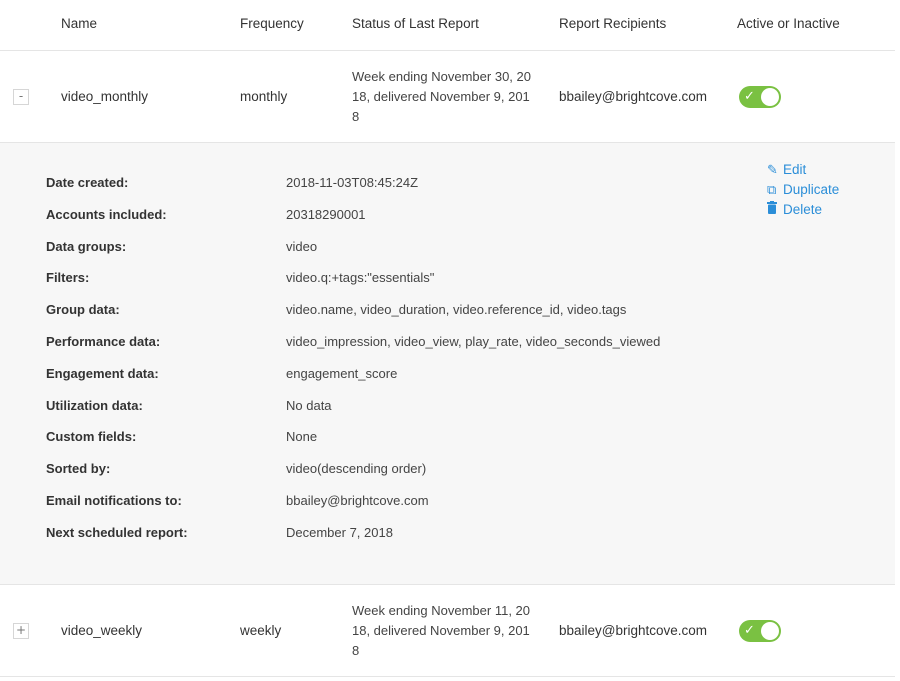  Describe the element at coordinates (772, 170) in the screenshot. I see `pencil-icon: ✎` at that location.